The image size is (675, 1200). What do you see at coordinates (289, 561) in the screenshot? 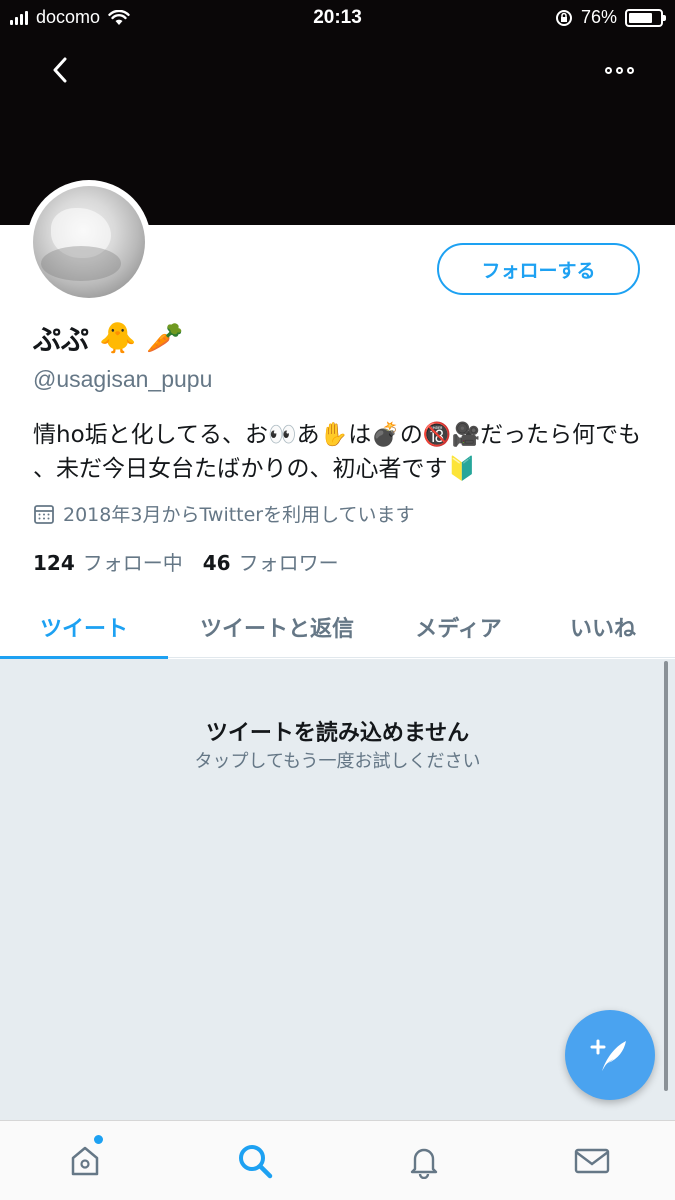
I see `followers-label: フォロワー` at bounding box center [289, 561].